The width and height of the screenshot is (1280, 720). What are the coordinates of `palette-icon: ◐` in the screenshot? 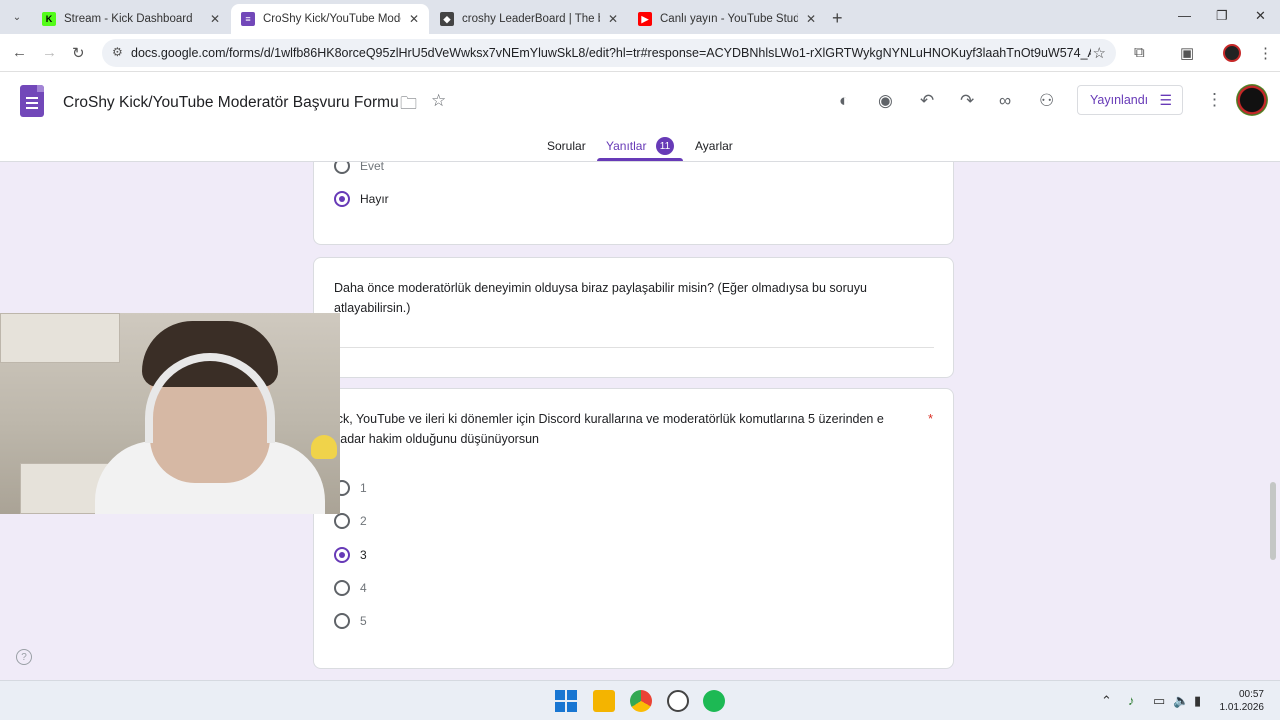 It's located at (844, 101).